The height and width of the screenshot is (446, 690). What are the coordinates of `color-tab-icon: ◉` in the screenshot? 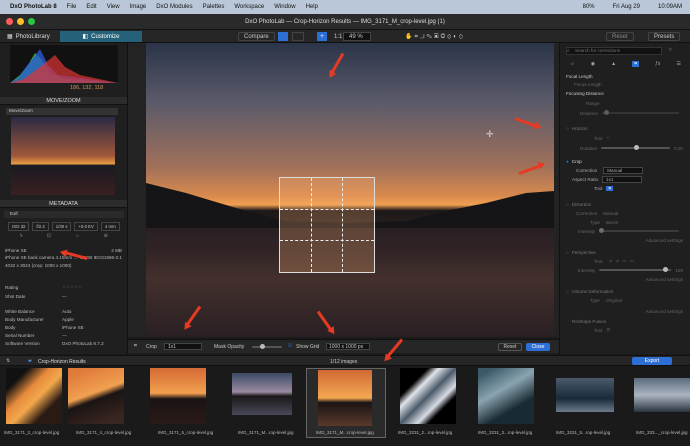 It's located at (593, 64).